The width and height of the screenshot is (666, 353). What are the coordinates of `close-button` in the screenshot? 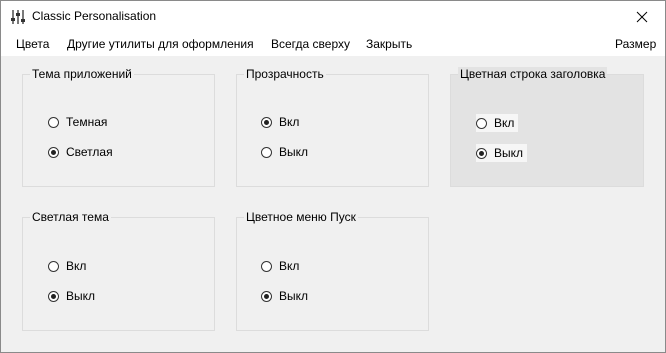 It's located at (642, 16).